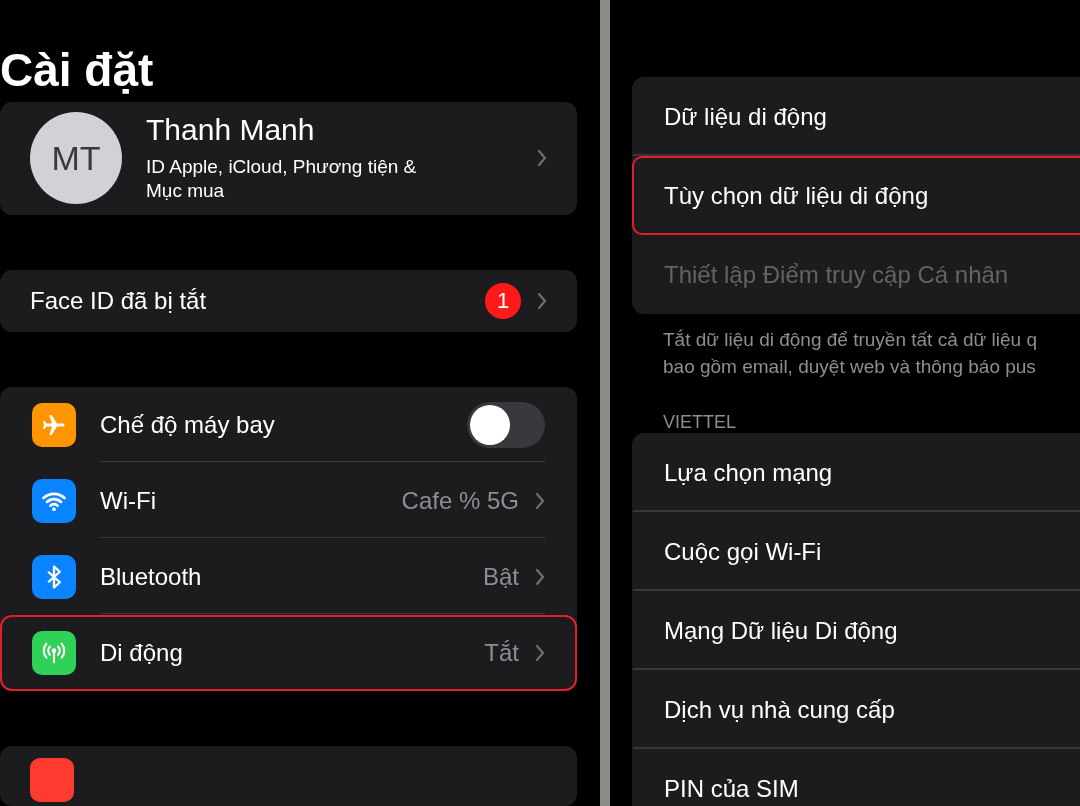 This screenshot has height=806, width=1080. I want to click on notification-badge: 1, so click(503, 300).